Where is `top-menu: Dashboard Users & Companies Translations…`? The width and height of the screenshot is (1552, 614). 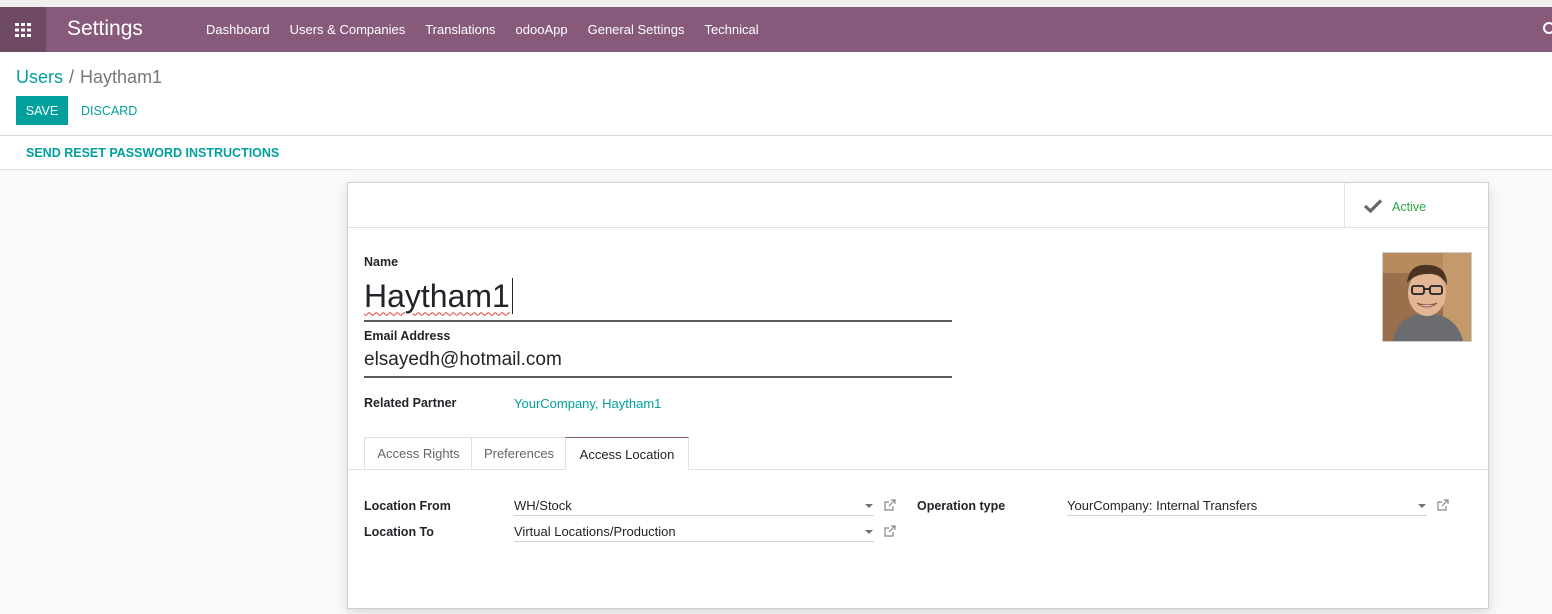 top-menu: Dashboard Users & Companies Translations… is located at coordinates (482, 29).